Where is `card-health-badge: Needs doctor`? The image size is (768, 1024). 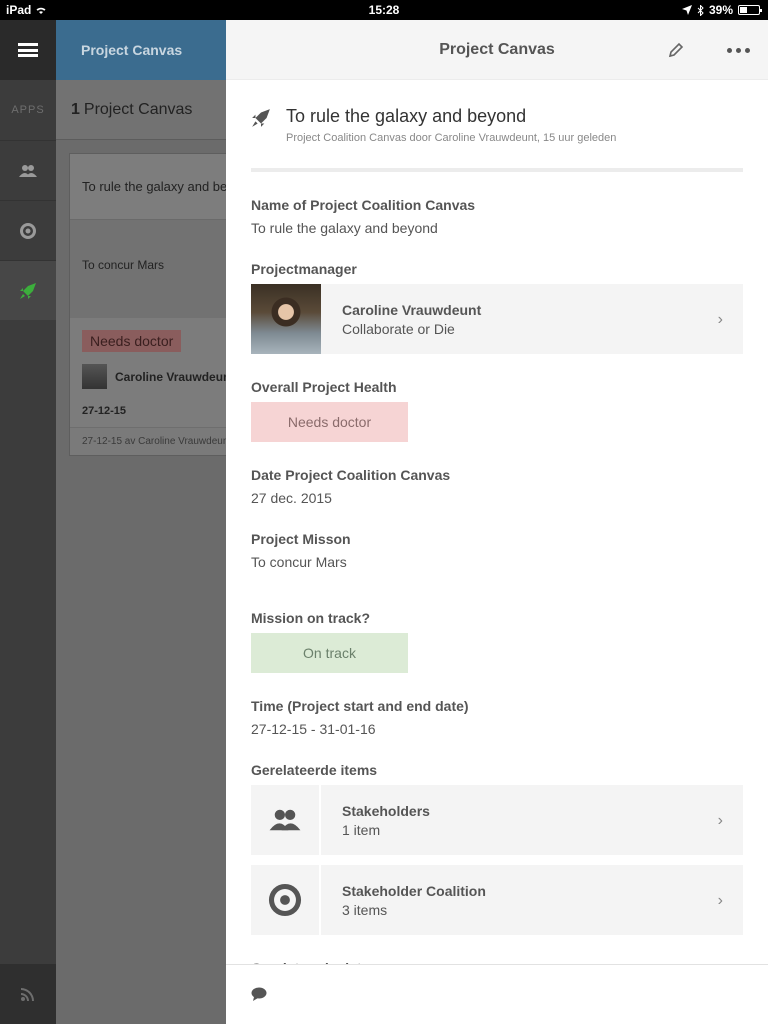 card-health-badge: Needs doctor is located at coordinates (132, 341).